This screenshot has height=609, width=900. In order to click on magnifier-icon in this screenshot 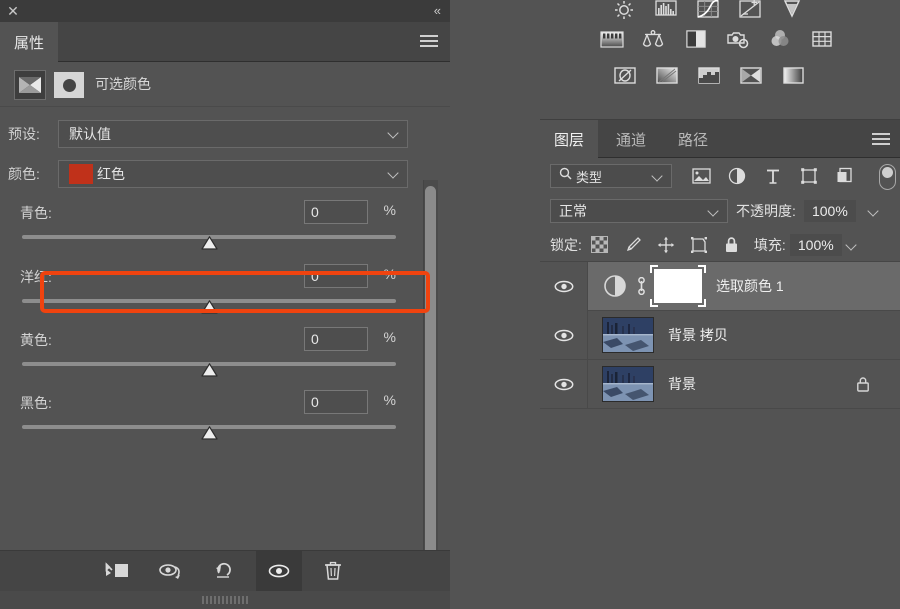, I will do `click(565, 176)`.